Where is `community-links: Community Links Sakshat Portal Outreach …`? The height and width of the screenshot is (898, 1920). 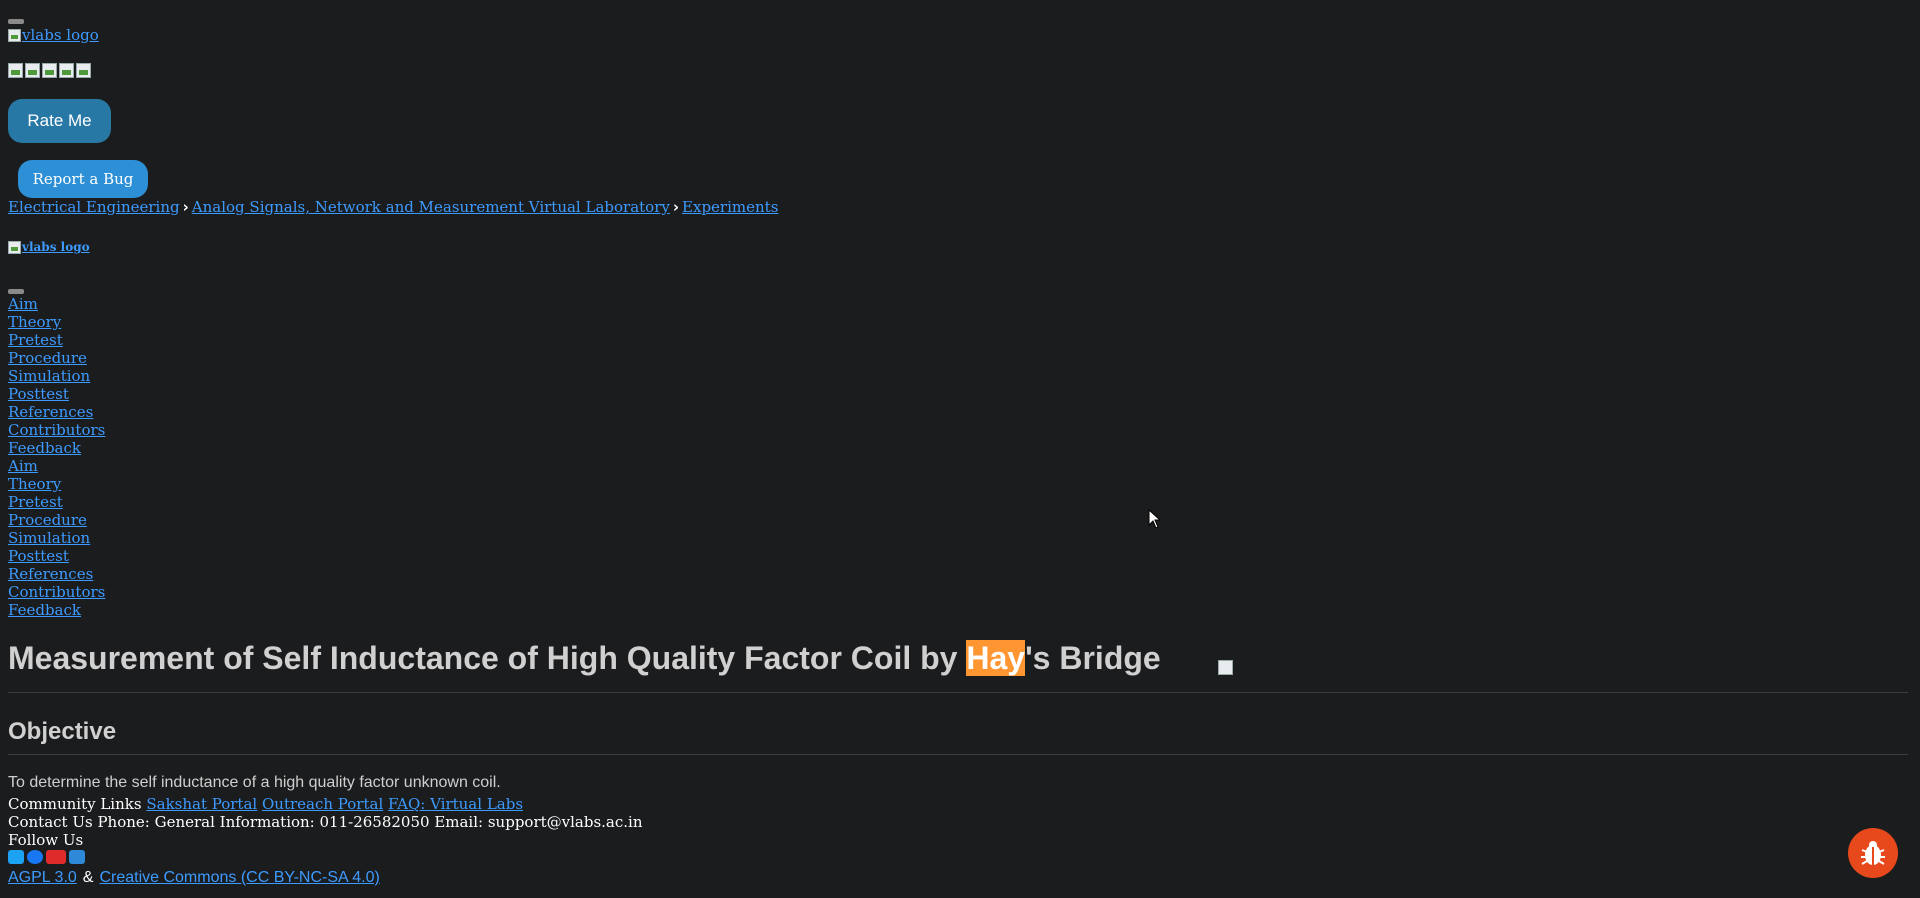 community-links: Community Links Sakshat Portal Outreach … is located at coordinates (266, 804).